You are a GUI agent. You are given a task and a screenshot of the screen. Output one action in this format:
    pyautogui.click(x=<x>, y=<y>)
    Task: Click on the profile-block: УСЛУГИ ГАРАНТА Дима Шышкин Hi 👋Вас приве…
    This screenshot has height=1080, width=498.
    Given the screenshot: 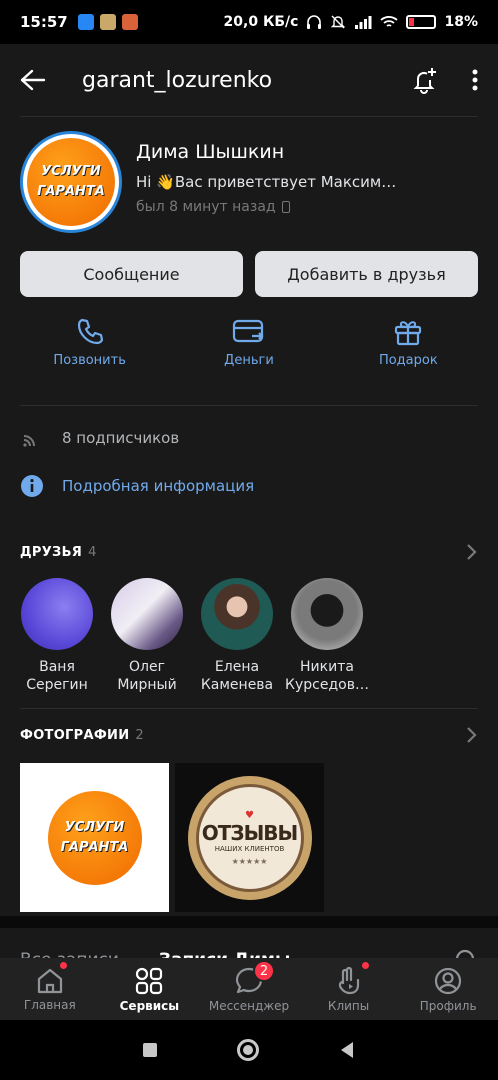 What is the action you would take?
    pyautogui.click(x=249, y=176)
    